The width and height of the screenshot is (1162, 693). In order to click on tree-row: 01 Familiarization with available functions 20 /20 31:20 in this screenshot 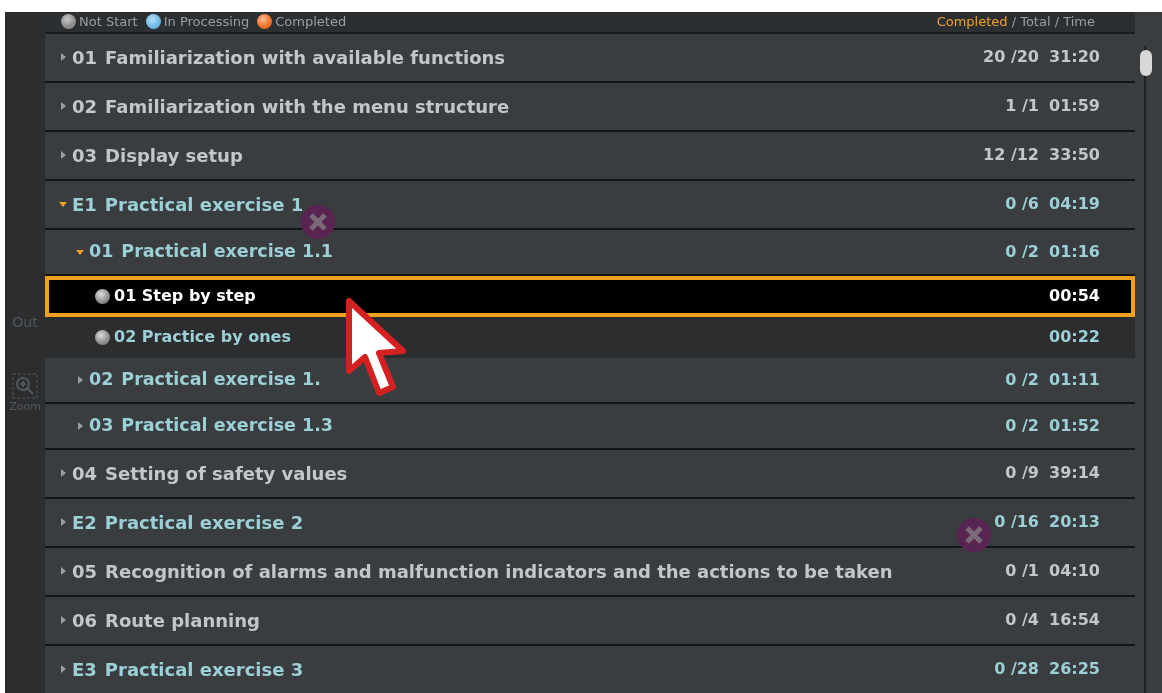, I will do `click(590, 58)`.